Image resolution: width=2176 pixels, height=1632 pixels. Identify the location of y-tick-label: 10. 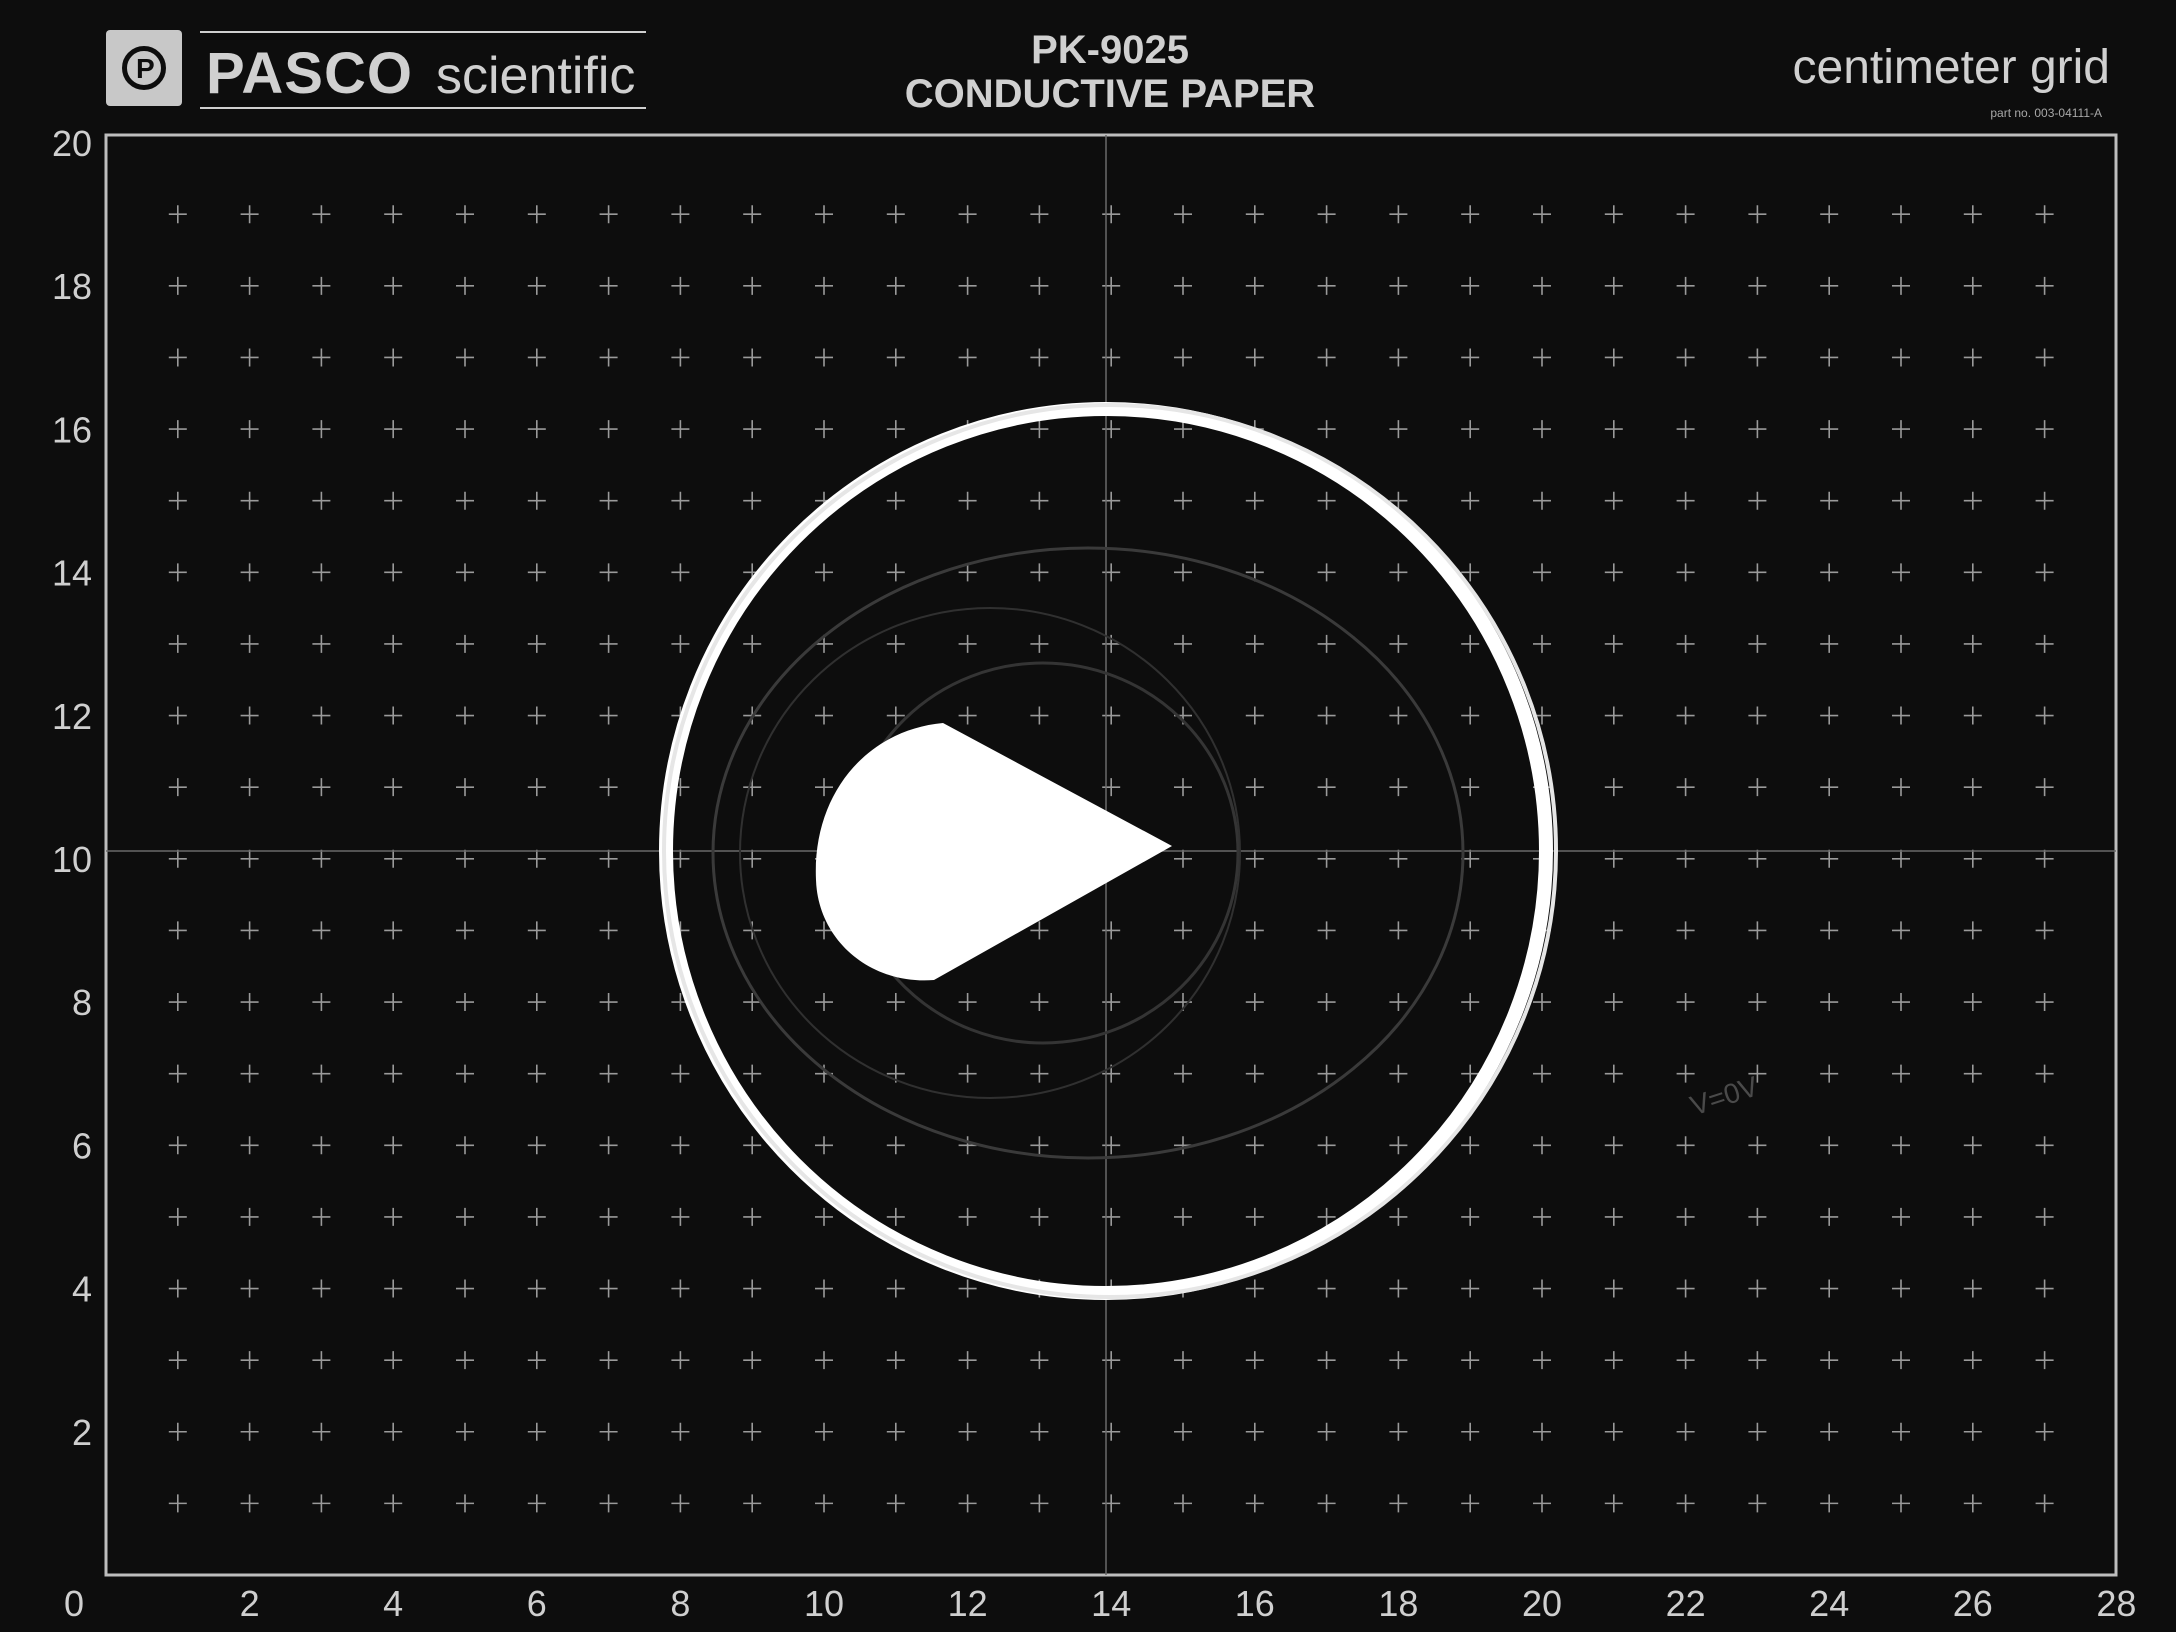
(72, 859).